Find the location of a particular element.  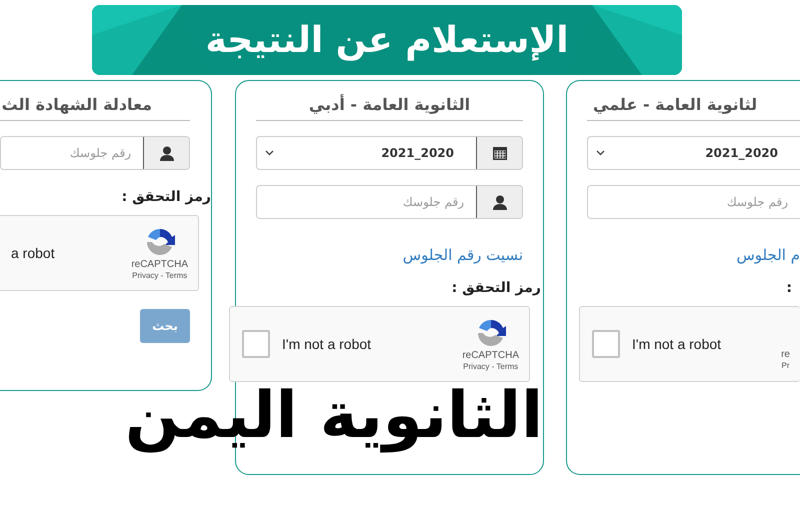

banner-title: الإستعلام عن النتيجة is located at coordinates (387, 40).